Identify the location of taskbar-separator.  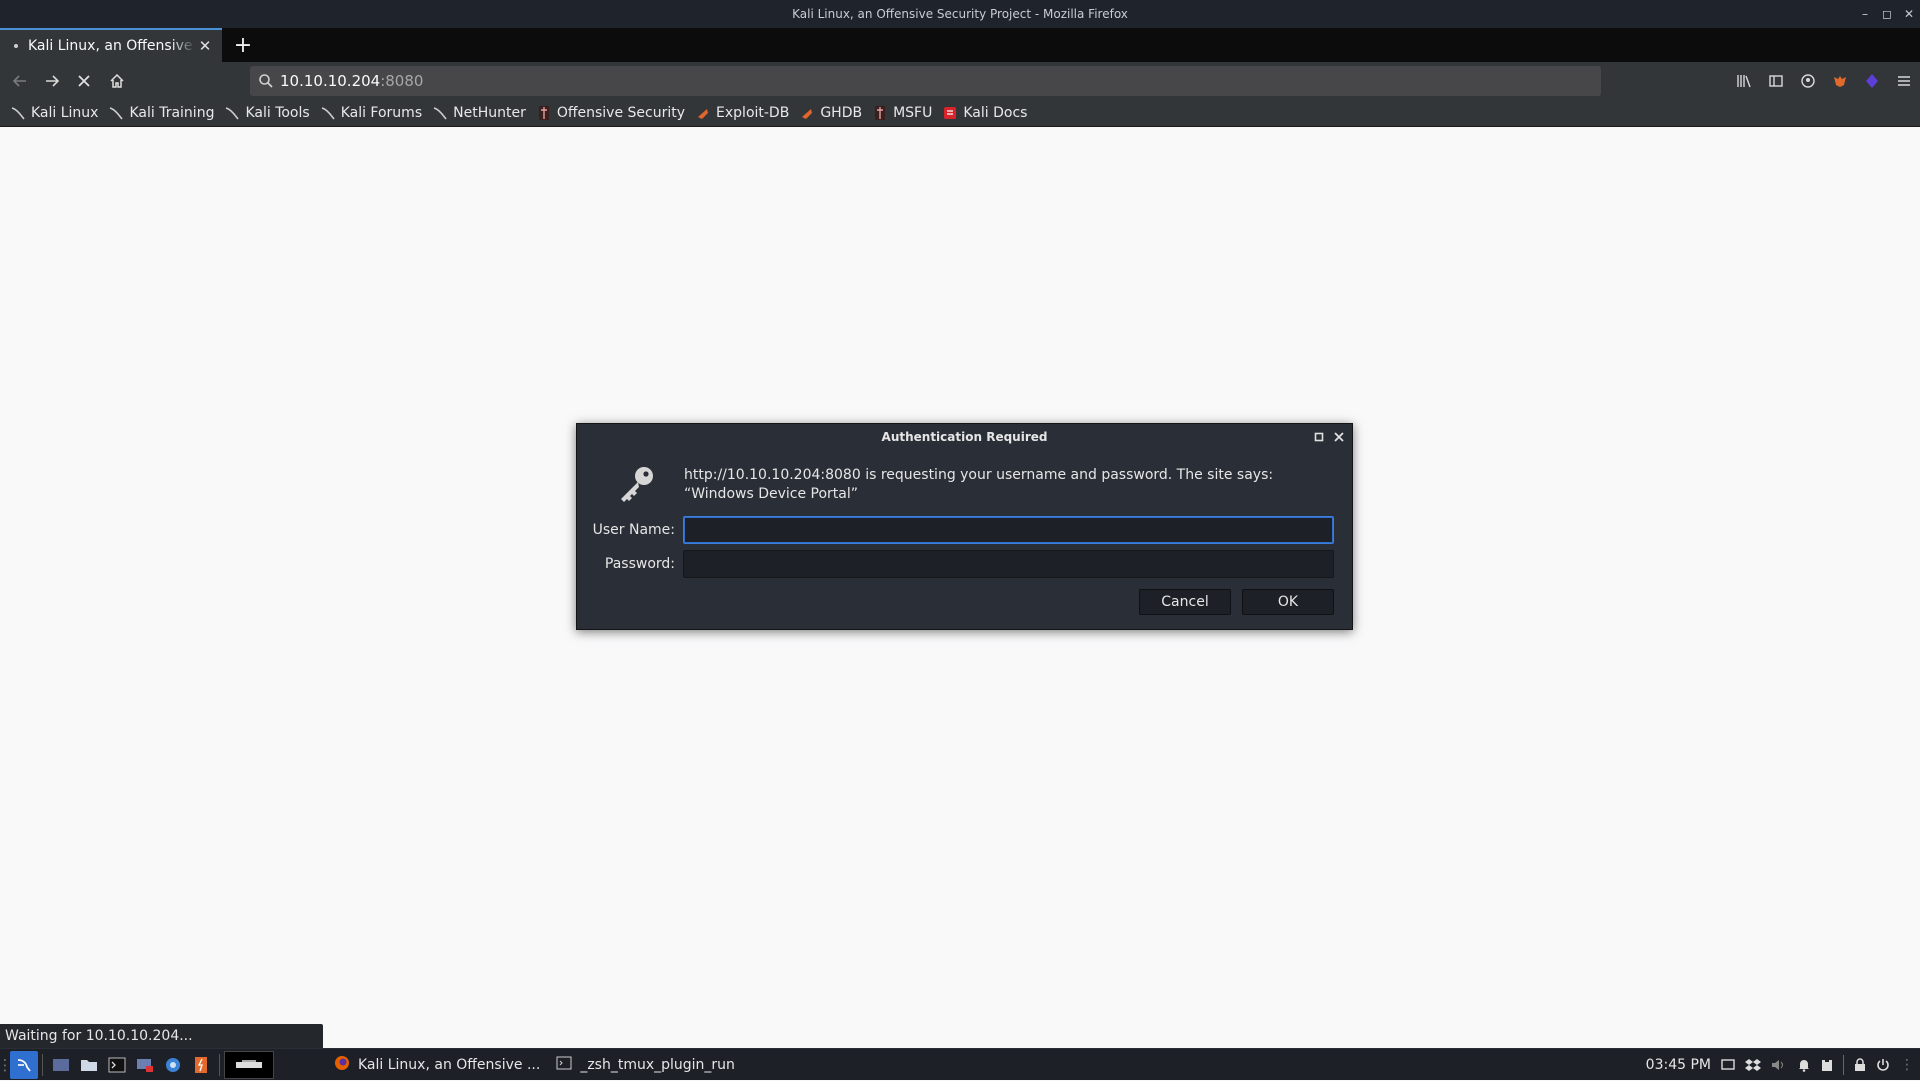
(219, 1064).